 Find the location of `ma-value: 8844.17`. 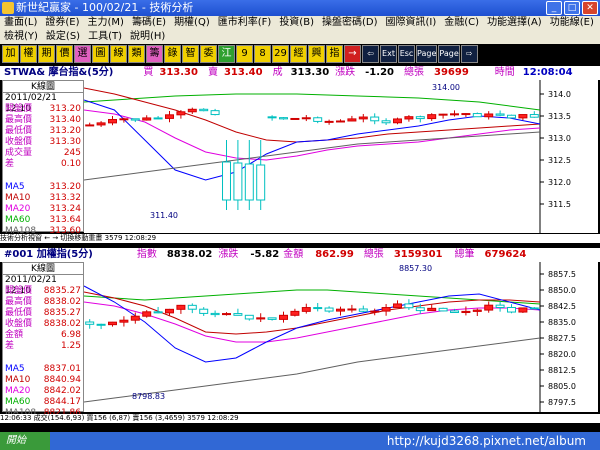

ma-value: 8844.17 is located at coordinates (62, 402).